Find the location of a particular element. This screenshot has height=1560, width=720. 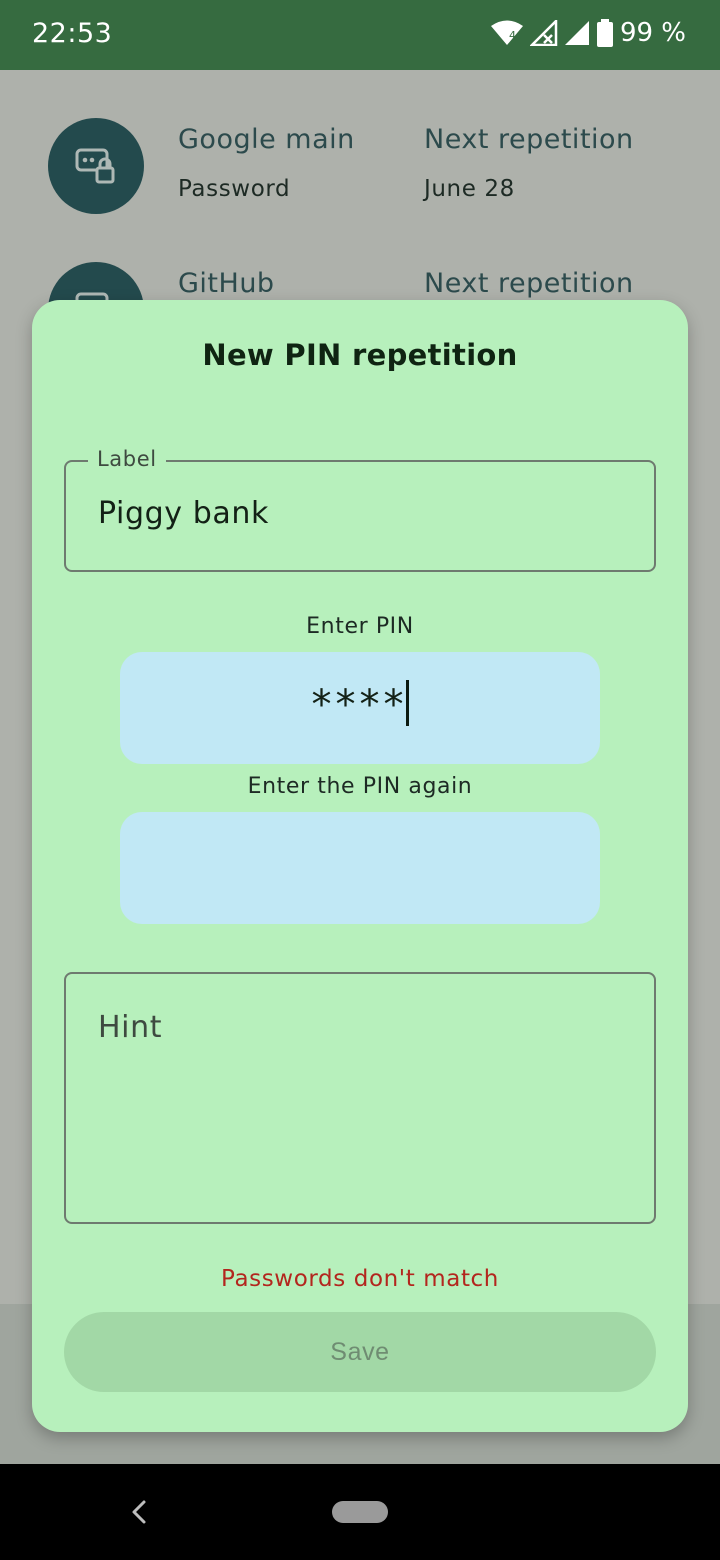

label-field-value: Piggy bank is located at coordinates (183, 513).